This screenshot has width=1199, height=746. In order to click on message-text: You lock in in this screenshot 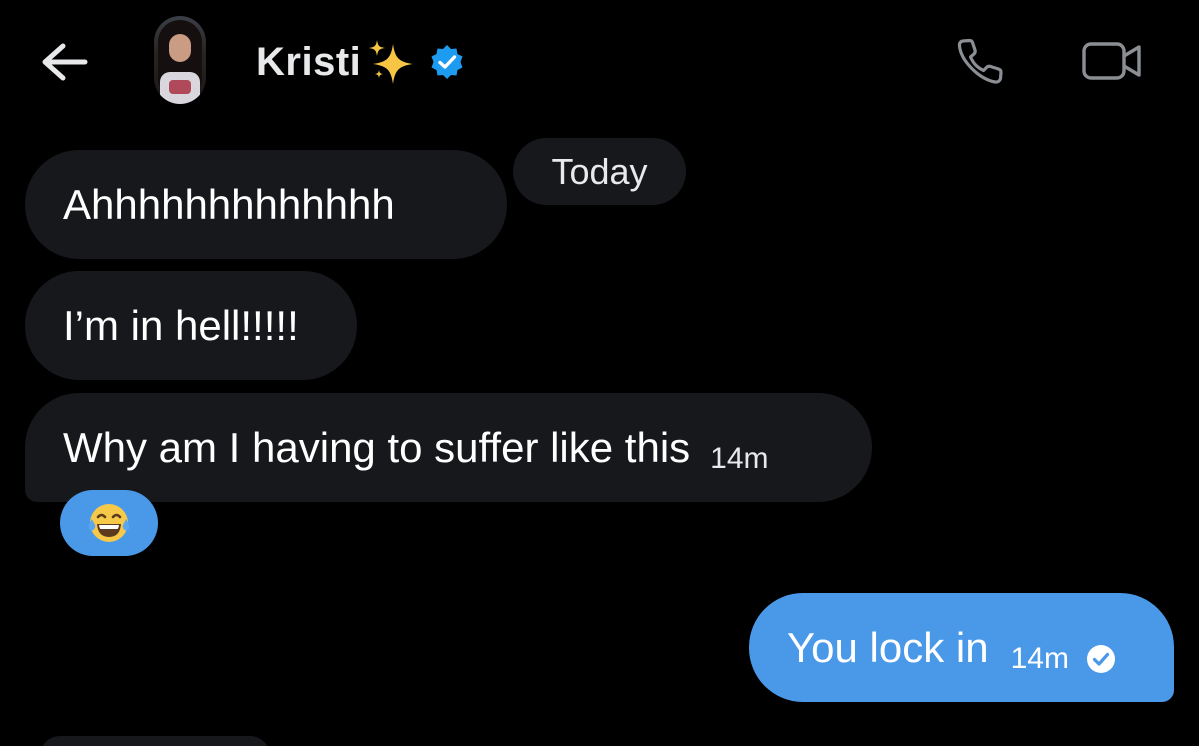, I will do `click(888, 647)`.